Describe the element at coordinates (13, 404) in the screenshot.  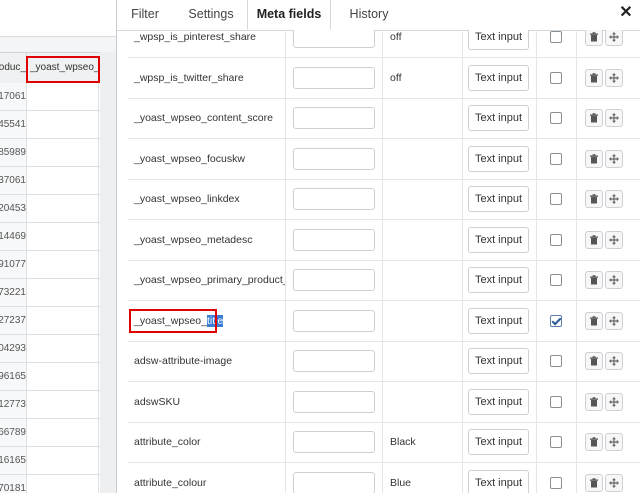
I see `sheet-cell-value: 12773` at that location.